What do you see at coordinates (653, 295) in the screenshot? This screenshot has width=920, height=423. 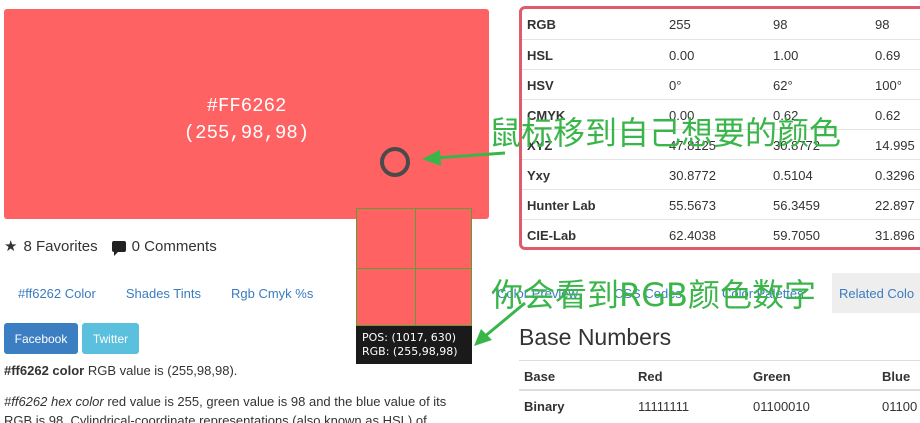 I see `annotation-see-rgb: 你会看到RGB颜色数字` at bounding box center [653, 295].